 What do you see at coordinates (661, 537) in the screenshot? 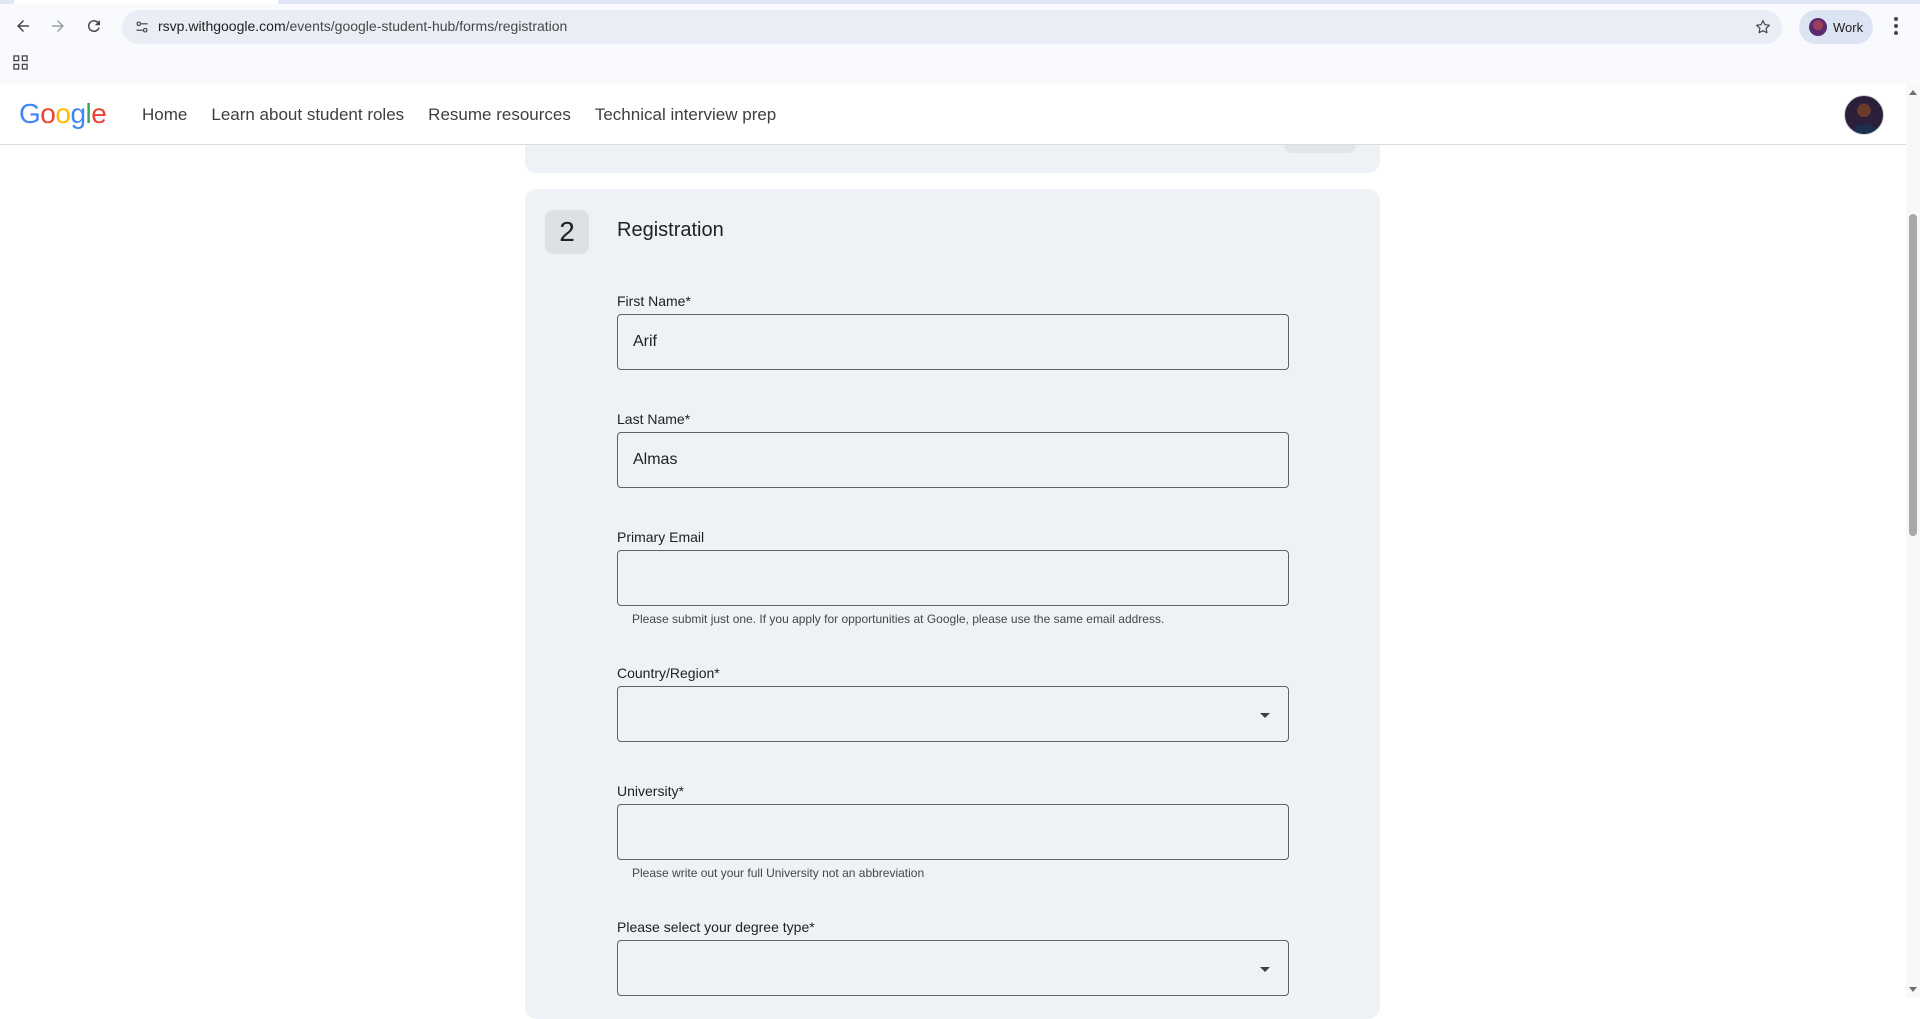
I see `primary-email-label: Primary Email` at bounding box center [661, 537].